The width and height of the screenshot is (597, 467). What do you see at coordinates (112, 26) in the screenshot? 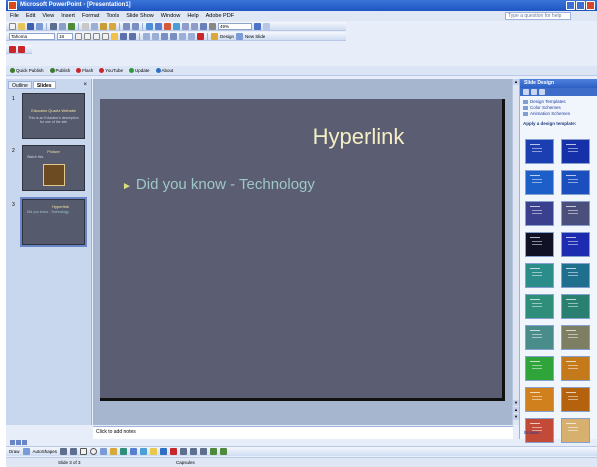
I see `format-painter-icon` at bounding box center [112, 26].